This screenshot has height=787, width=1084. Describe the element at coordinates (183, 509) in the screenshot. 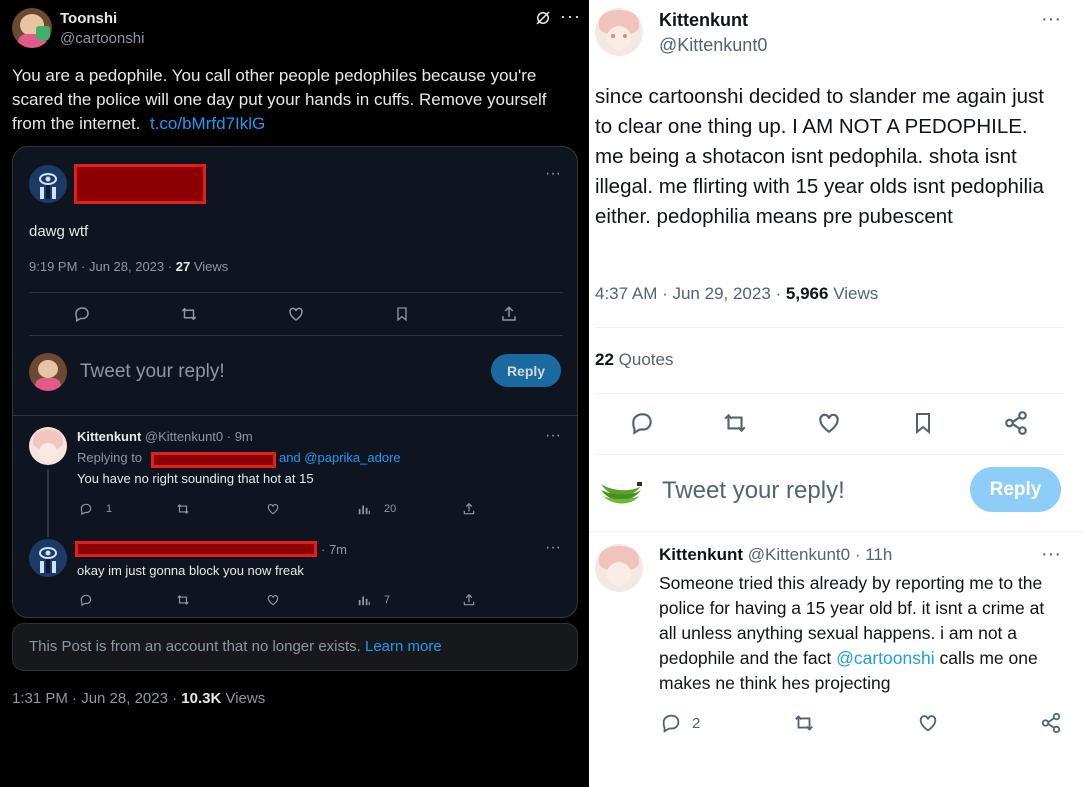

I see `reply1-retweet-icon` at that location.